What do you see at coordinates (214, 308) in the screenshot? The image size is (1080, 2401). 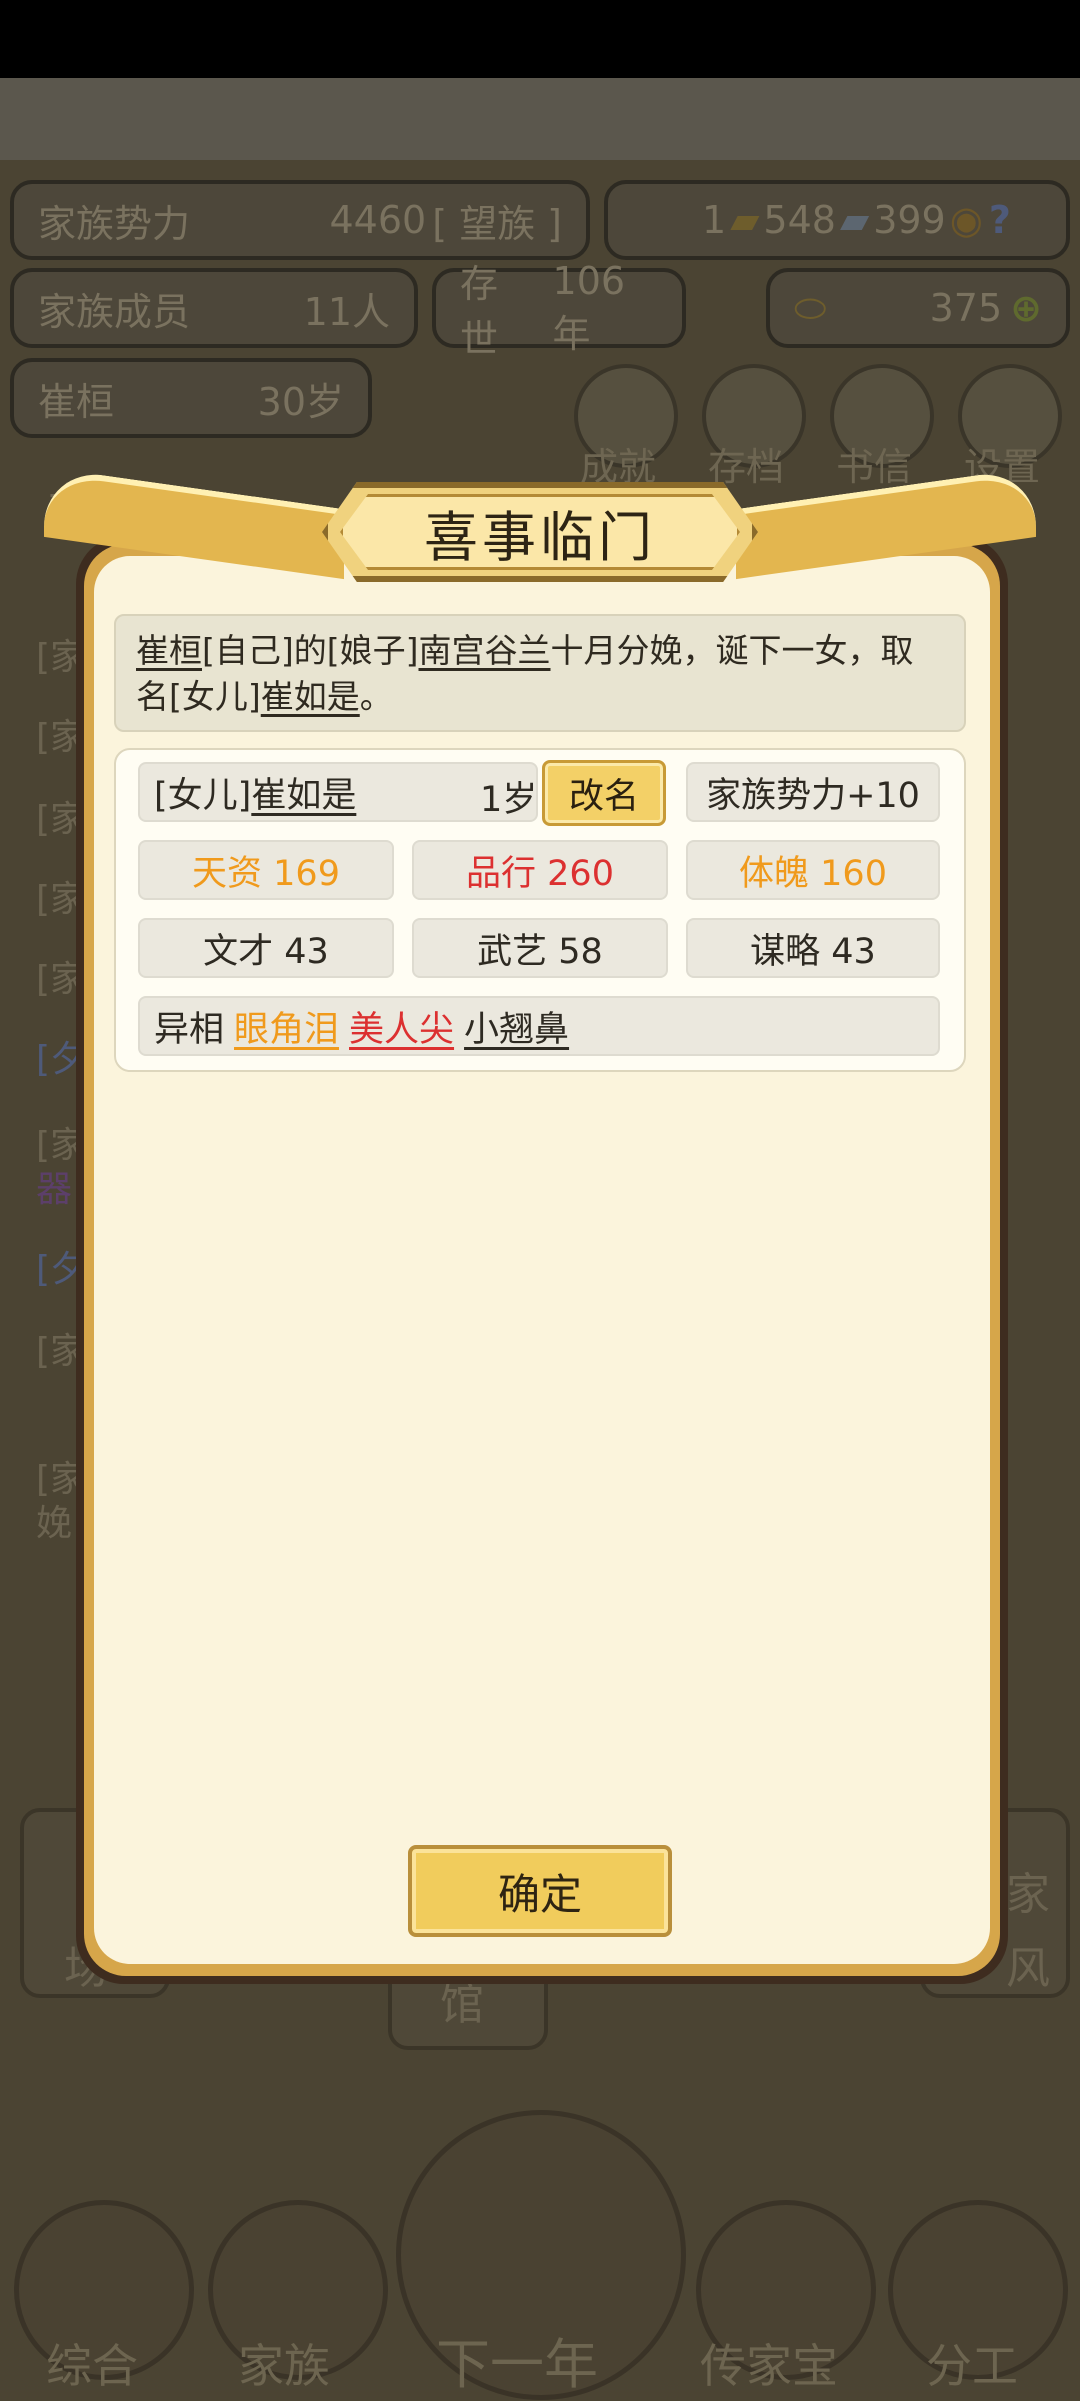 I see `members-panel: 家族成员 11人` at bounding box center [214, 308].